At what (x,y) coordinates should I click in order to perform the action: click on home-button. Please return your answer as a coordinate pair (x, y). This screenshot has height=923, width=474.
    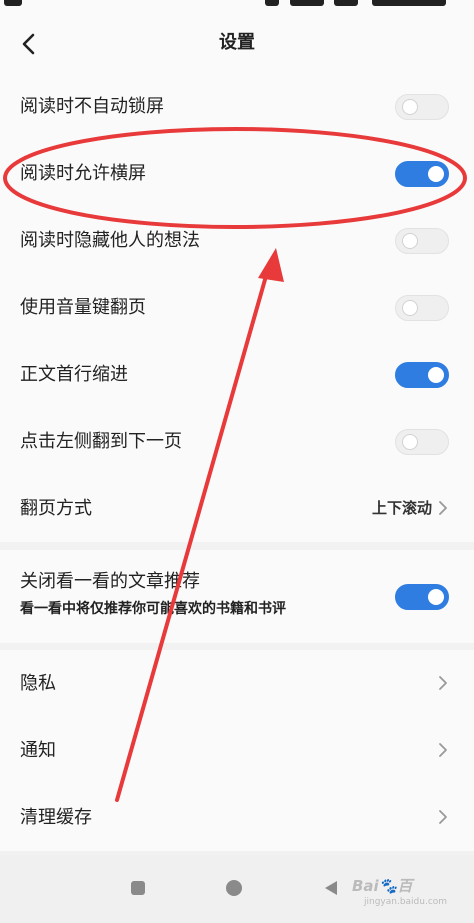
    Looking at the image, I should click on (234, 888).